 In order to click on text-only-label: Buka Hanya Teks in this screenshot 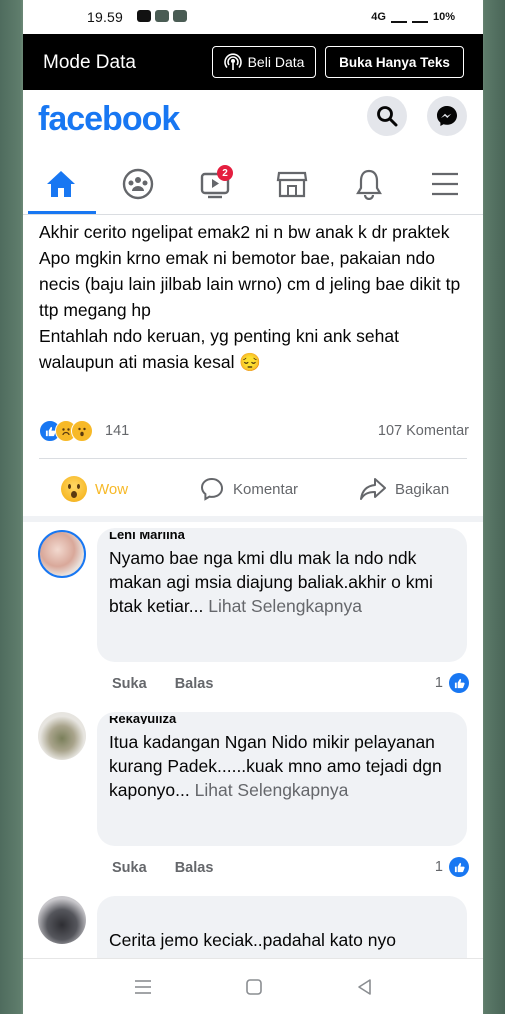, I will do `click(394, 62)`.